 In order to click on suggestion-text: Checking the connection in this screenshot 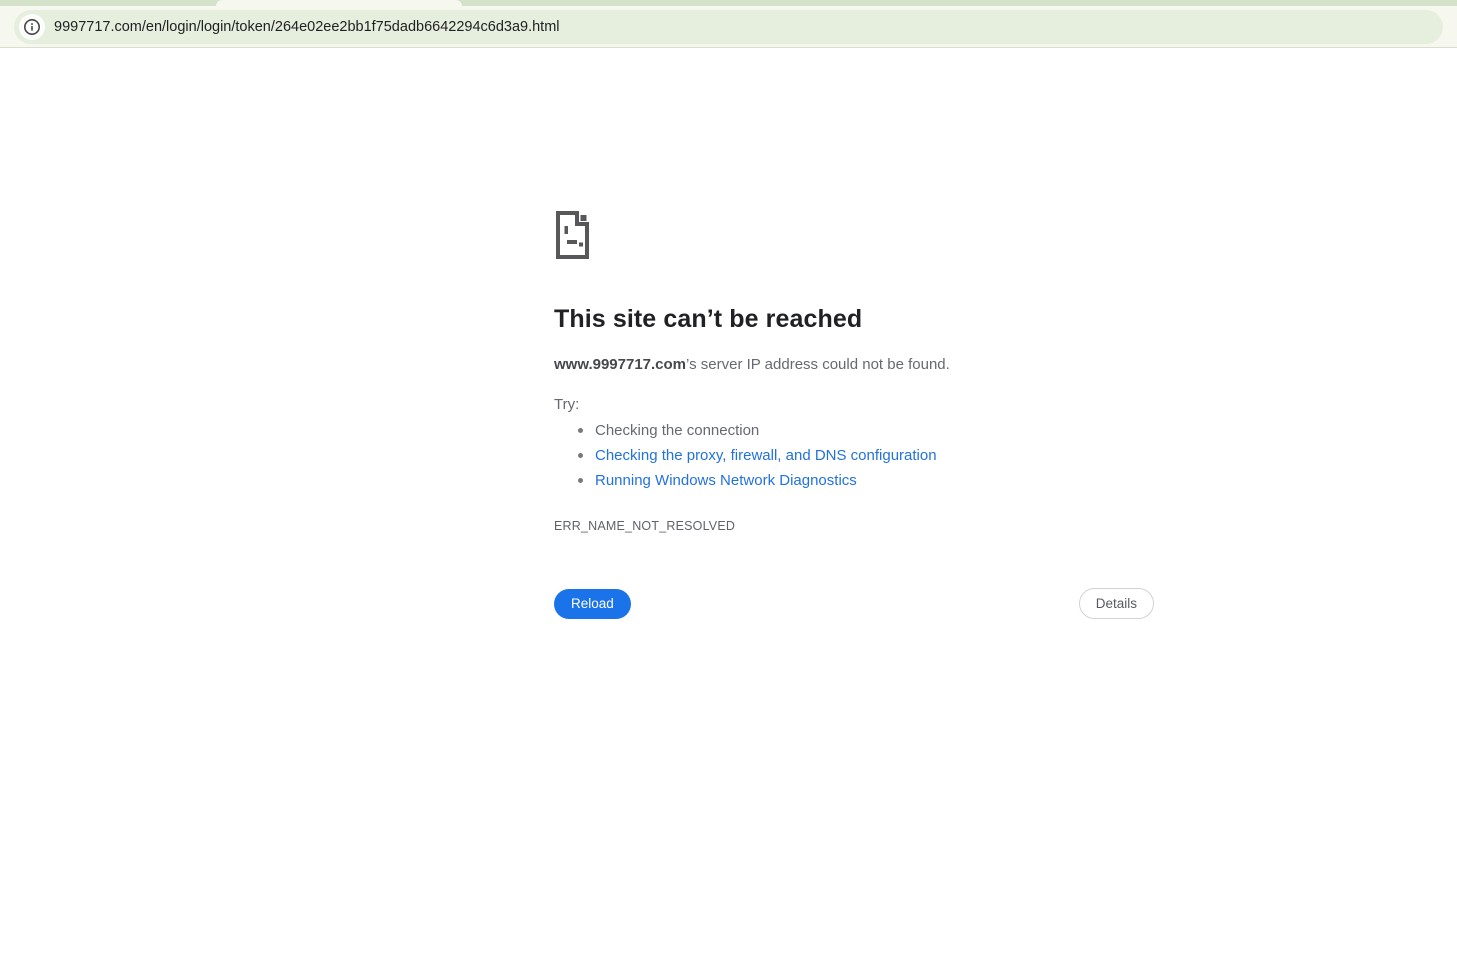, I will do `click(677, 430)`.